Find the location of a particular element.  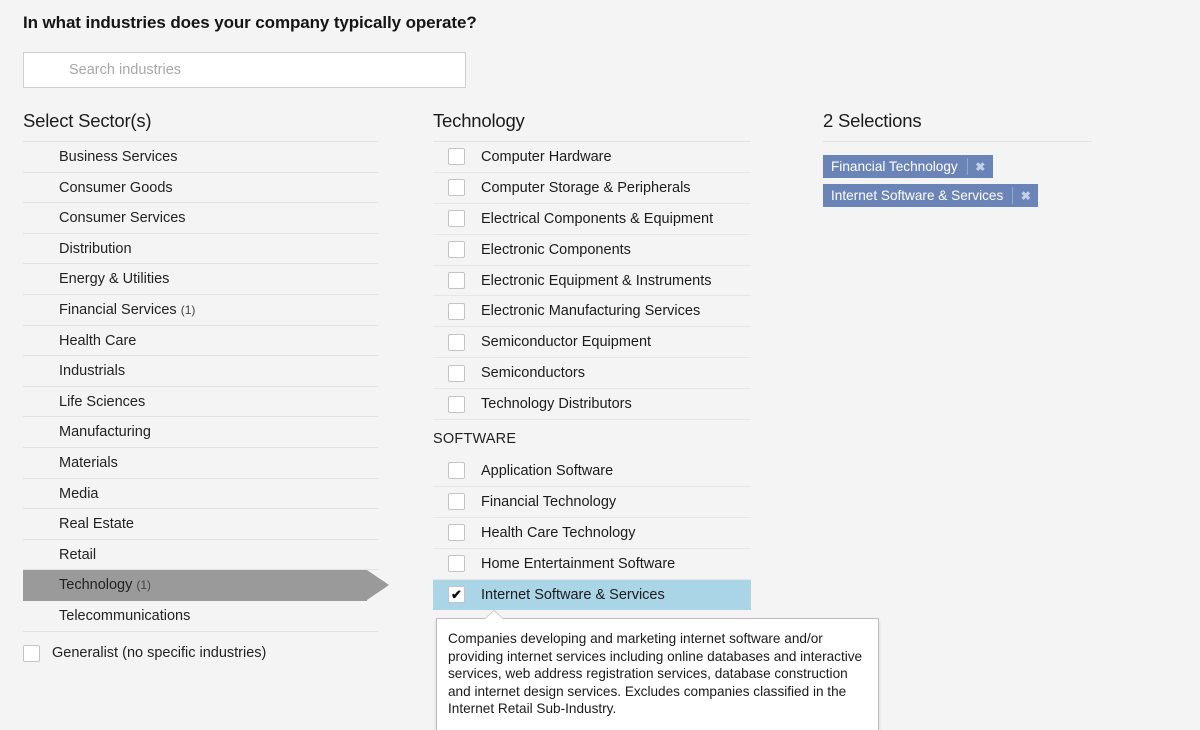

sector-item: Manufacturing is located at coordinates (200, 432).